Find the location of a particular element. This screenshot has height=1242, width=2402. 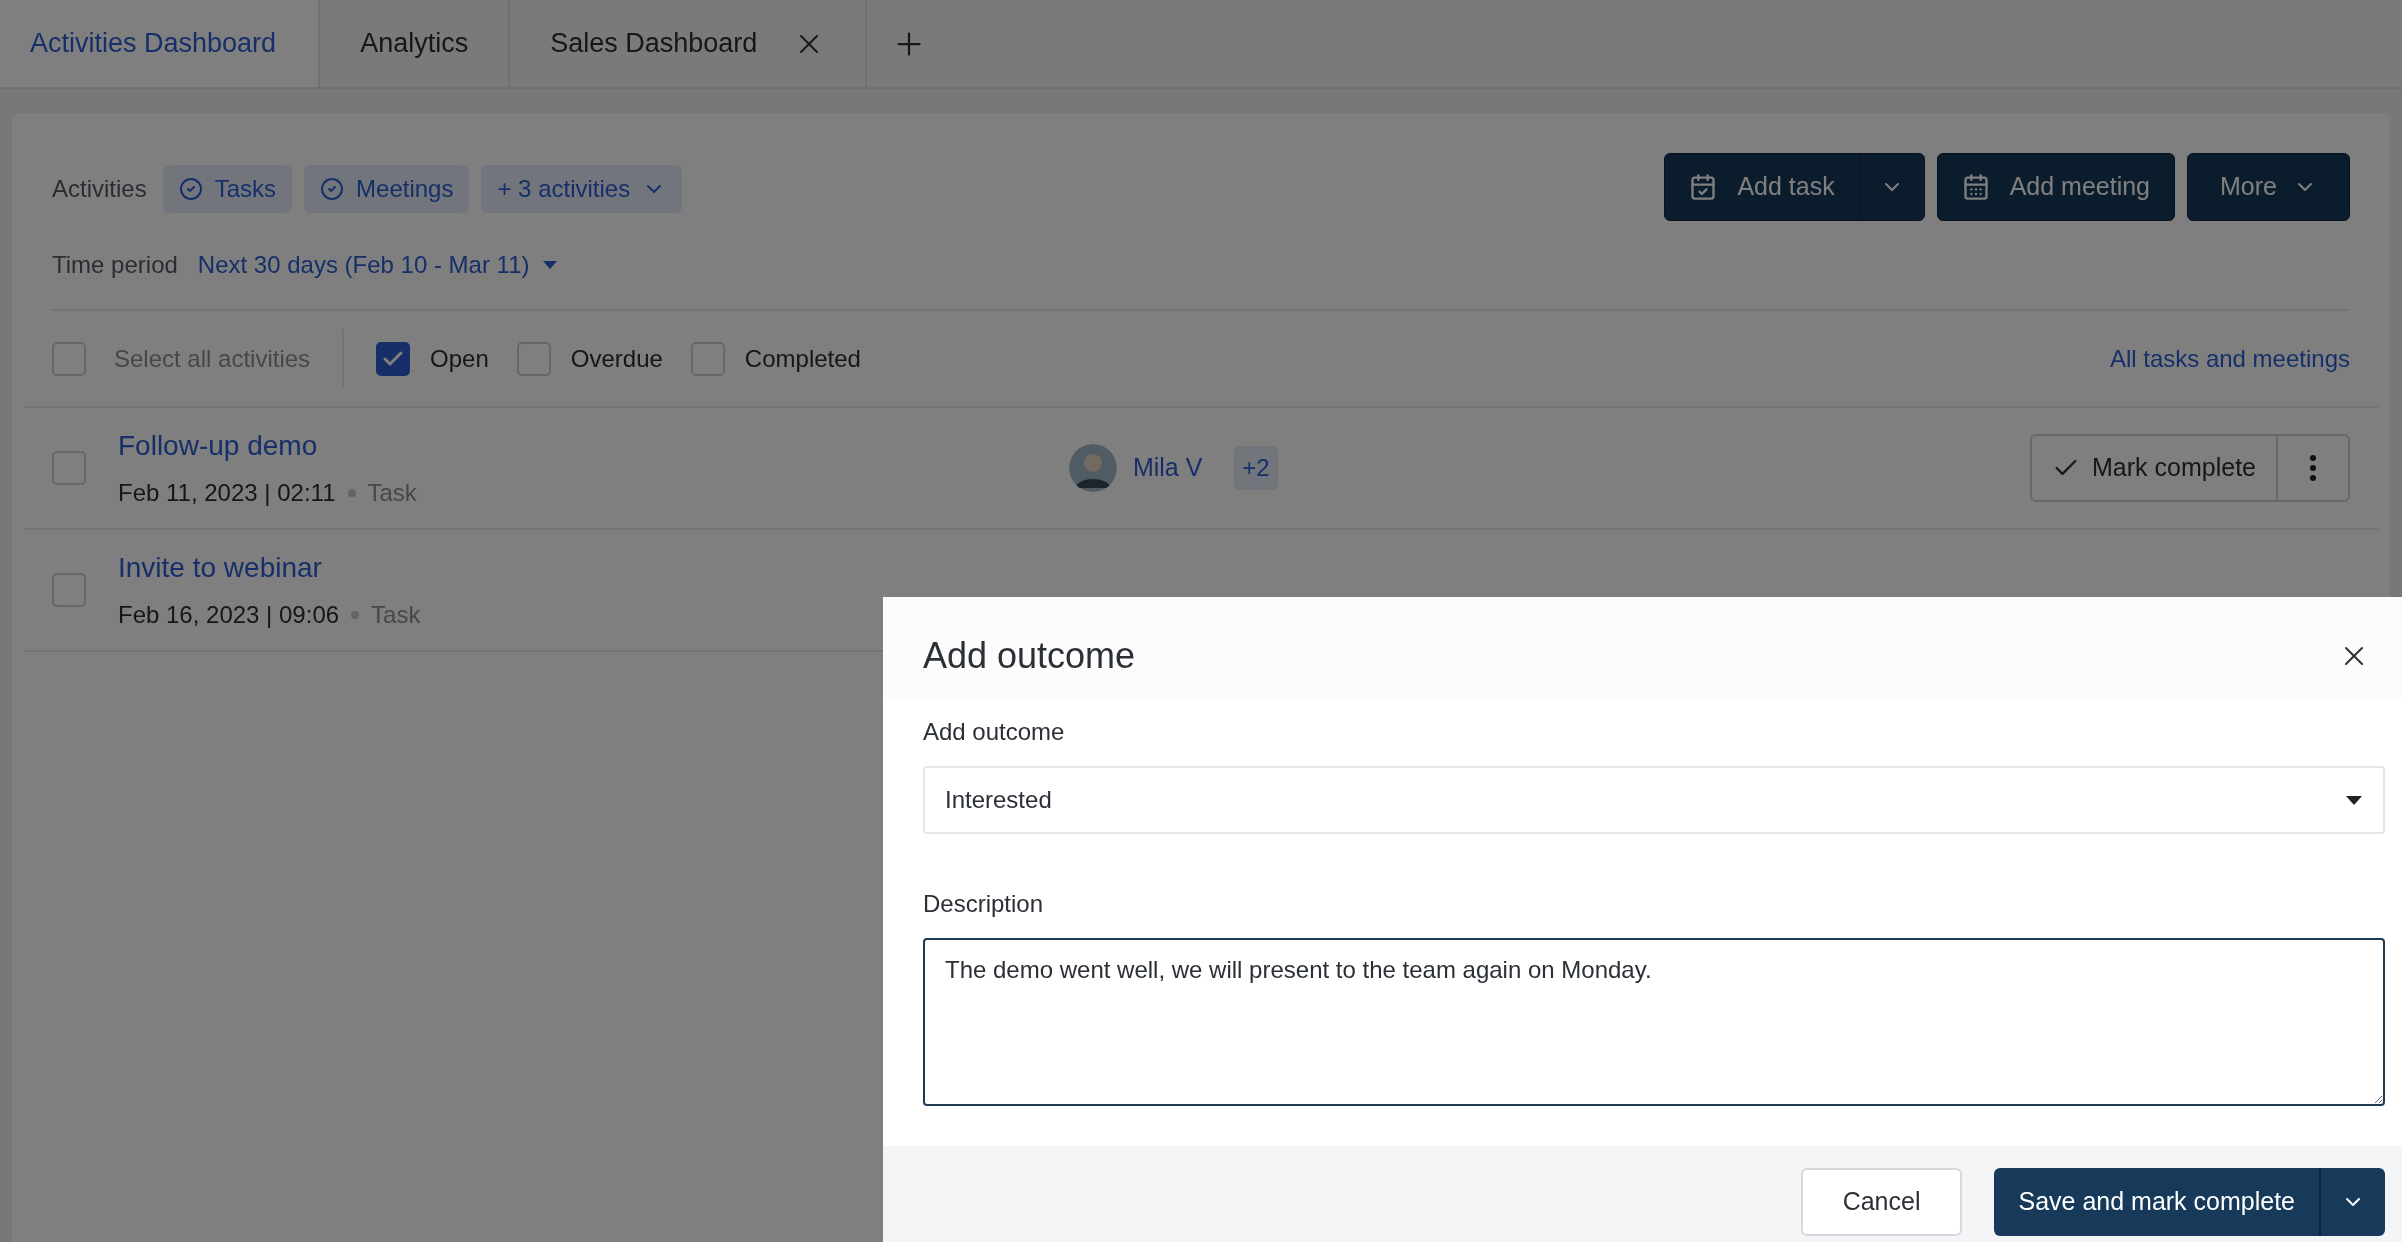

tab: Analytics is located at coordinates (415, 43).